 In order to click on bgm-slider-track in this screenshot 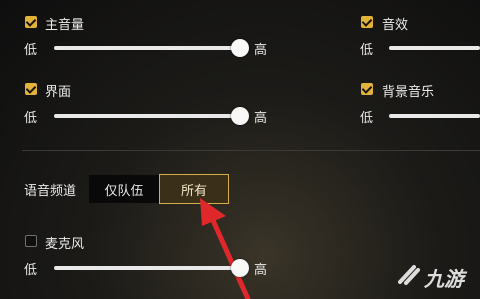, I will do `click(434, 116)`.